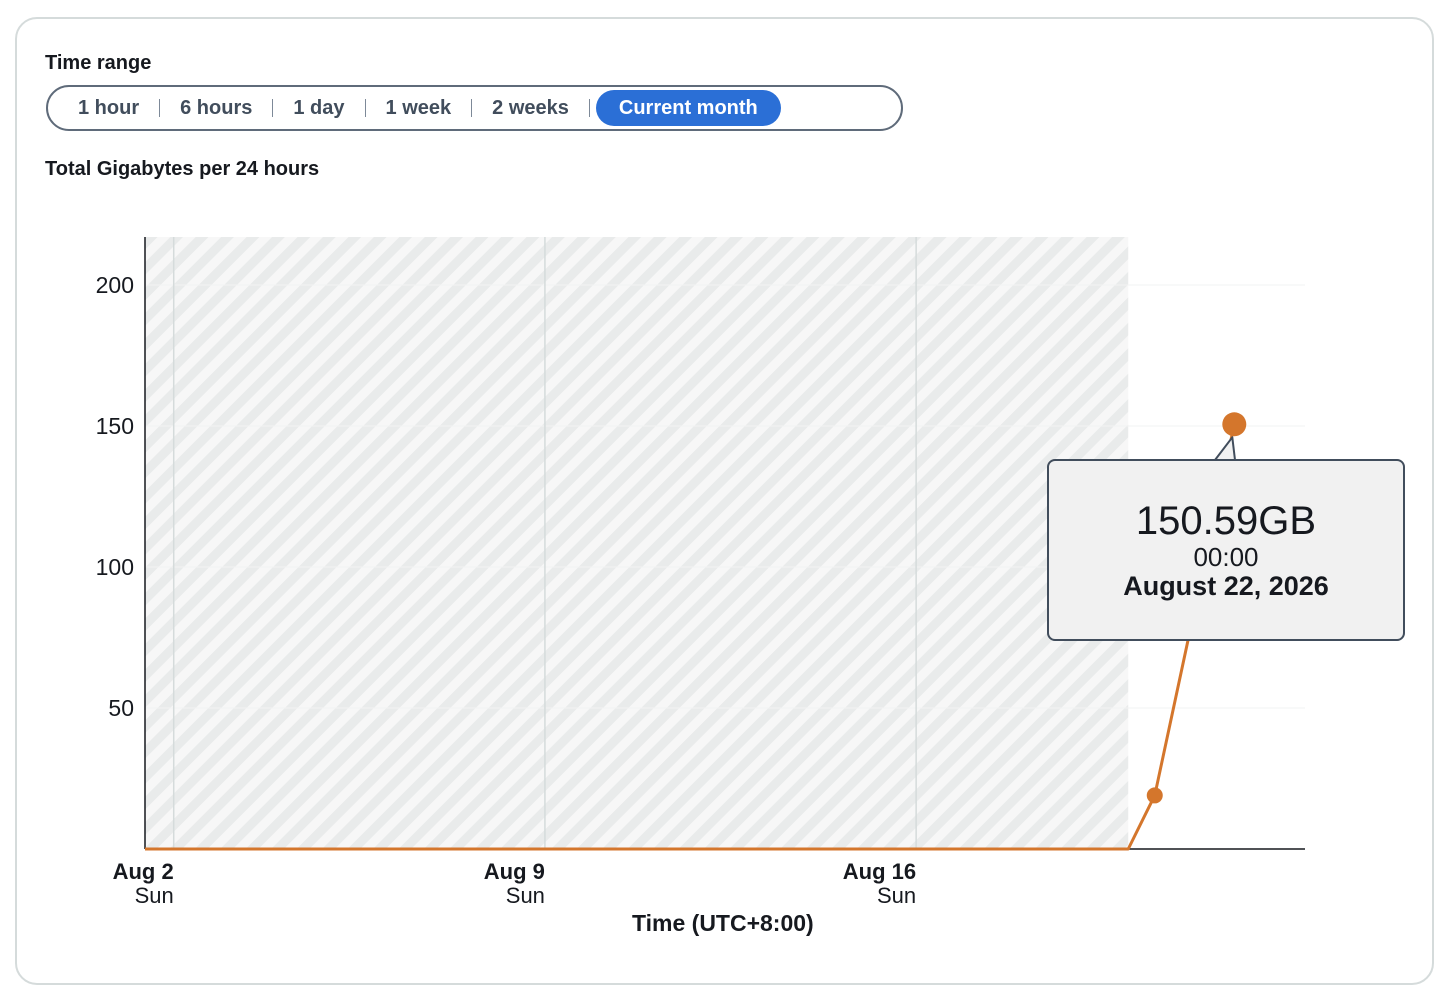  I want to click on highlighted-data-point, so click(1234, 424).